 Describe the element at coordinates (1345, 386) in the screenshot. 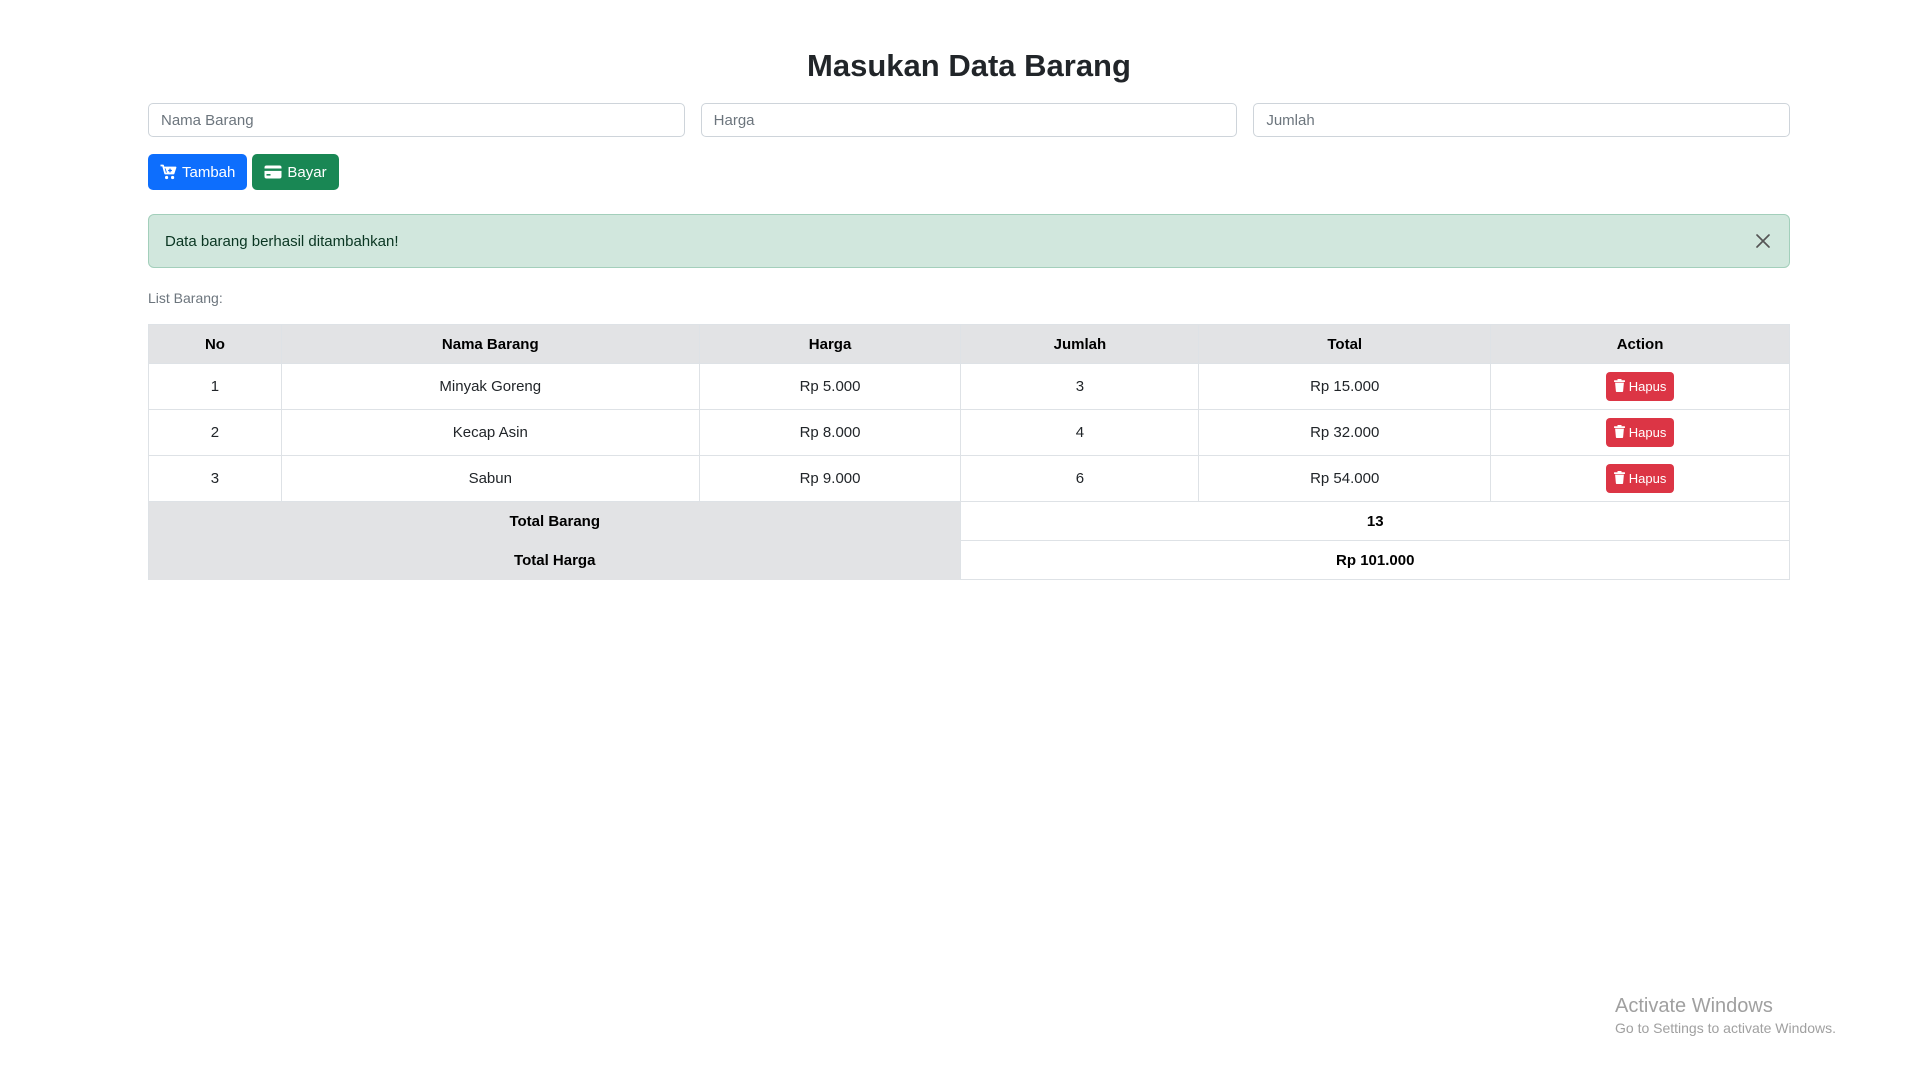

I see `cell-total: Rp 15.000` at that location.